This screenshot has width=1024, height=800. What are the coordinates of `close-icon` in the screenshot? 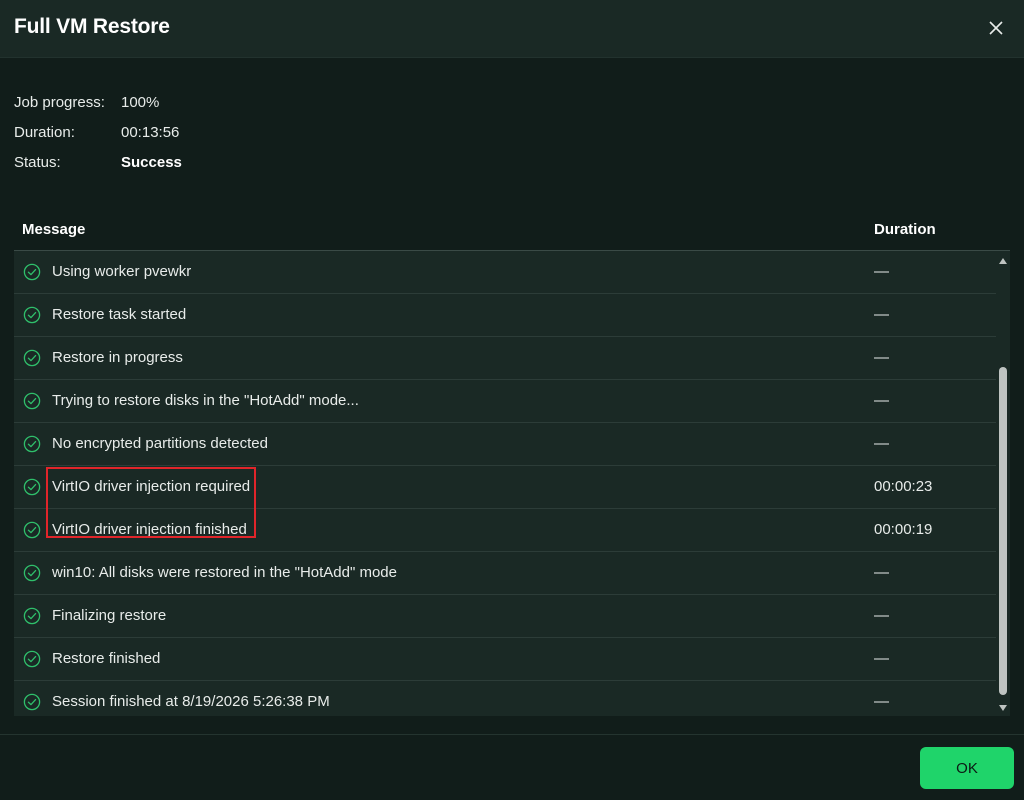 It's located at (996, 28).